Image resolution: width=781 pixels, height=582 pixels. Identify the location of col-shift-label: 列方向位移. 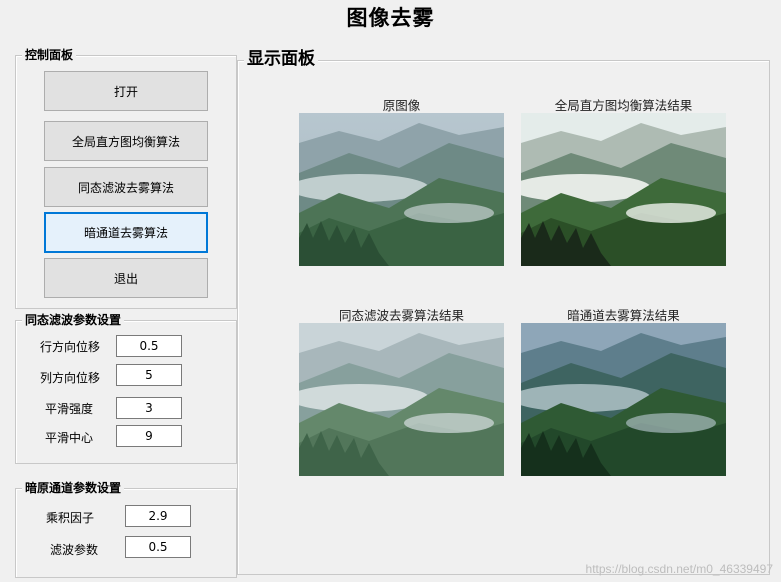
(69, 378).